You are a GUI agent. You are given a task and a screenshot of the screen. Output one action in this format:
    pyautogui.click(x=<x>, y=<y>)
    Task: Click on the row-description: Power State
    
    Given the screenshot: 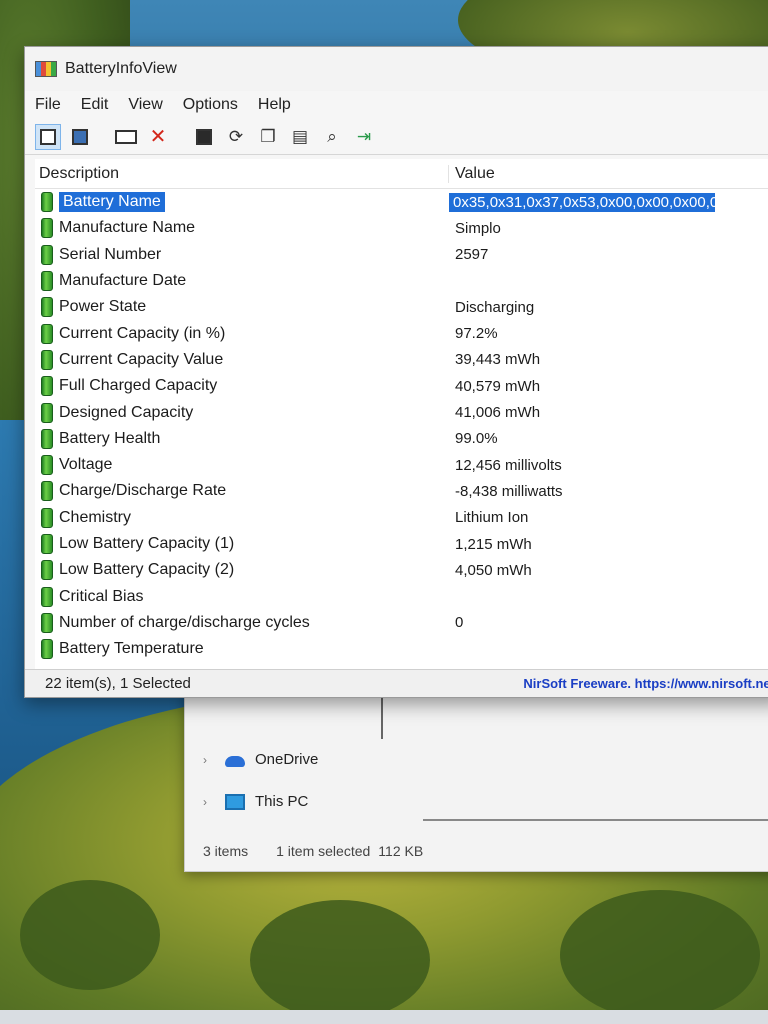 What is the action you would take?
    pyautogui.click(x=103, y=307)
    